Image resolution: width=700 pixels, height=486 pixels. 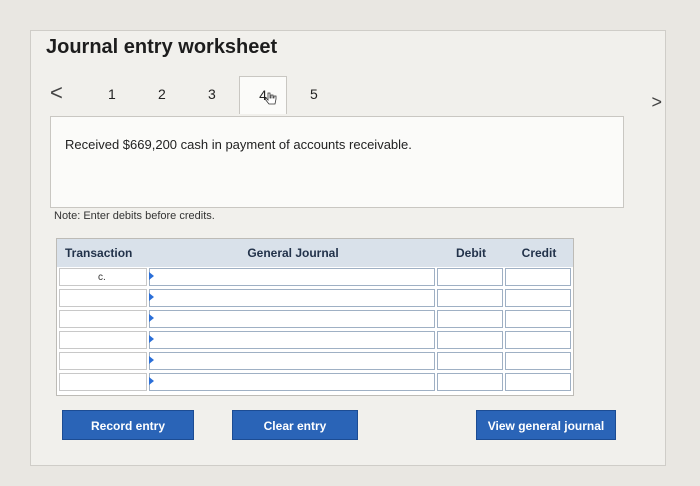 I want to click on tab-2: 2, so click(x=162, y=94).